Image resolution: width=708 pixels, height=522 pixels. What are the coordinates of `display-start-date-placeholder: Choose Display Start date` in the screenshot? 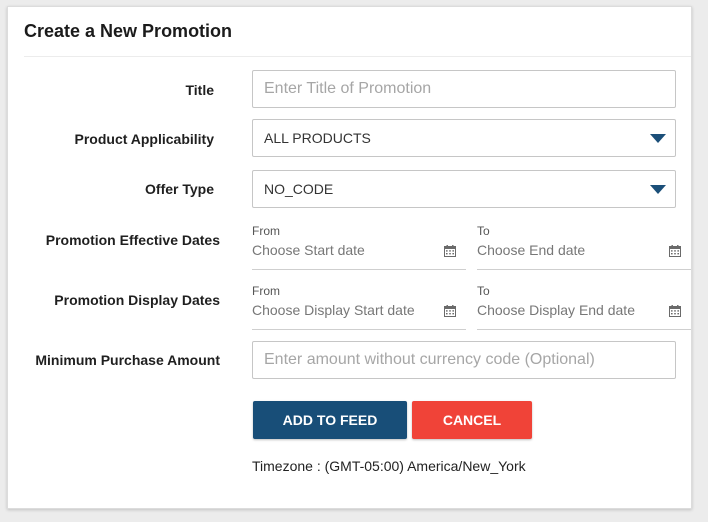 It's located at (333, 310).